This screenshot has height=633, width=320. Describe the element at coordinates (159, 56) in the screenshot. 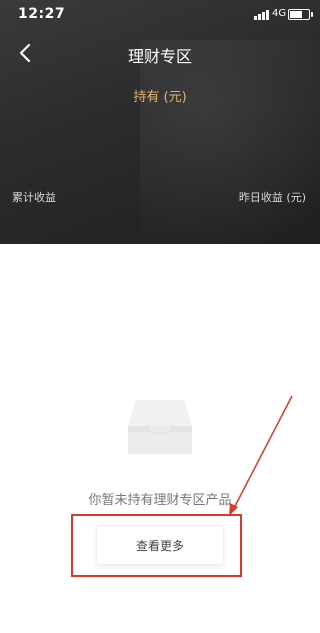

I see `page-title: 理财专区` at that location.